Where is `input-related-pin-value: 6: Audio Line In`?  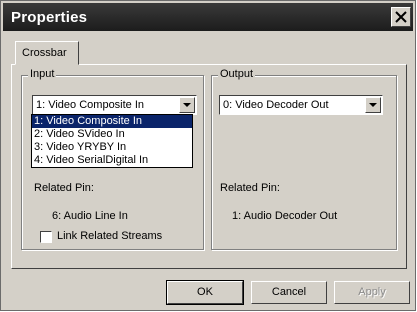
input-related-pin-value: 6: Audio Line In is located at coordinates (90, 216).